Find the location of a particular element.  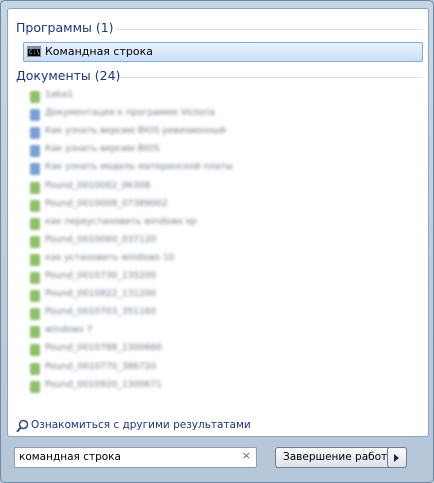

more-results-label: Ознакомиться с другими результатами is located at coordinates (141, 425).